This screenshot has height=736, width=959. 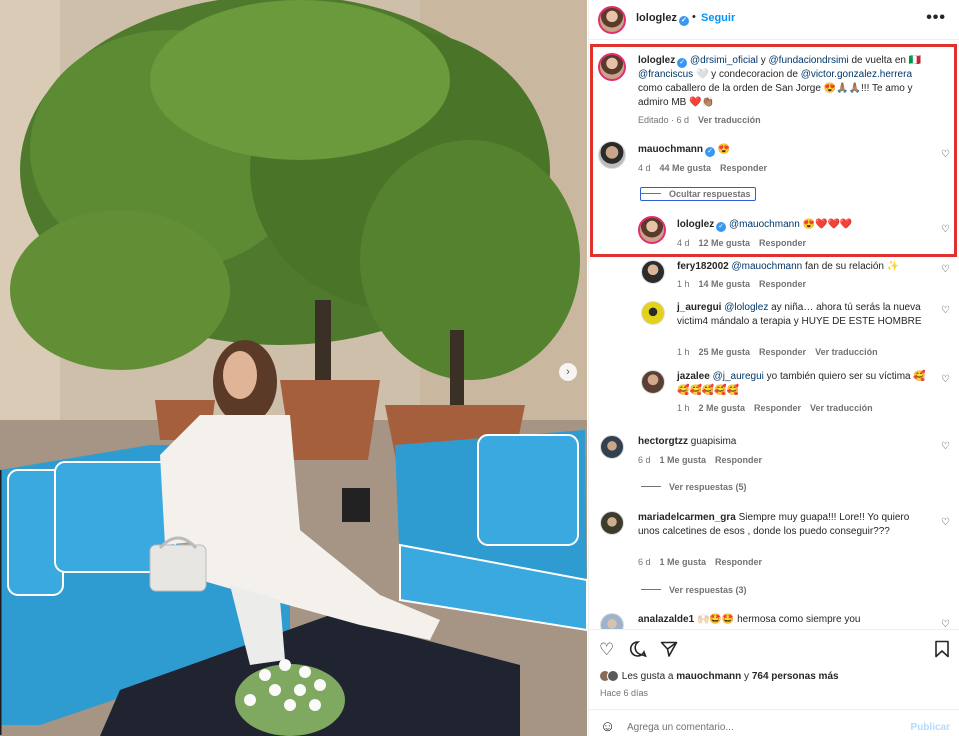 What do you see at coordinates (774, 20) in the screenshot?
I see `post-header: lologlez ✓ • Seguir •••` at bounding box center [774, 20].